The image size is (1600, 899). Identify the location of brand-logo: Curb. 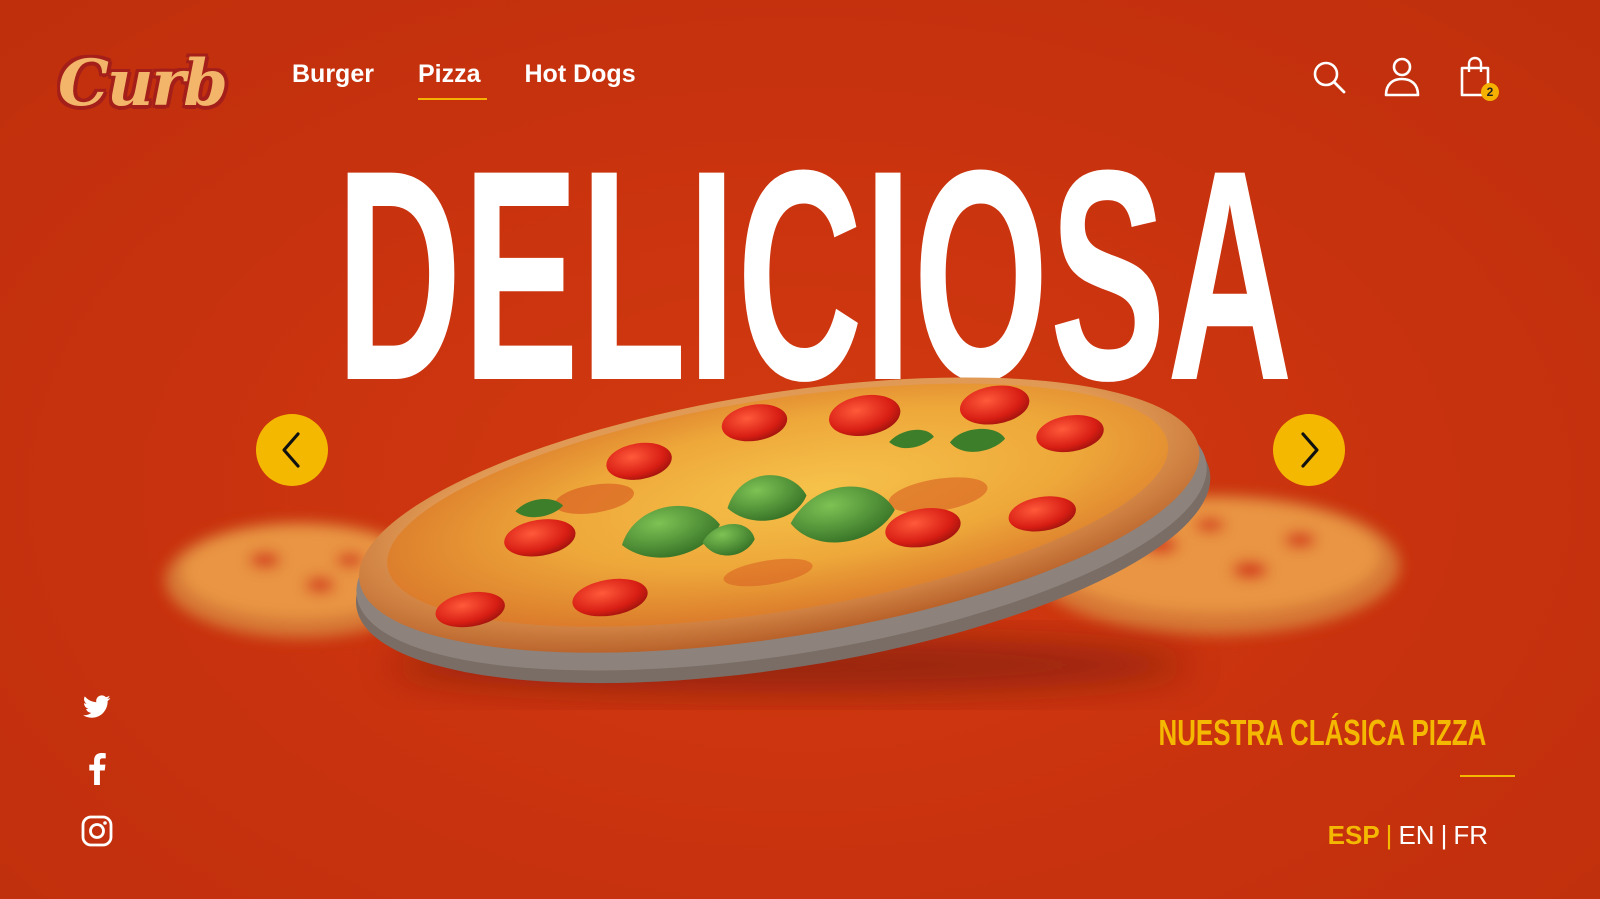
(143, 84).